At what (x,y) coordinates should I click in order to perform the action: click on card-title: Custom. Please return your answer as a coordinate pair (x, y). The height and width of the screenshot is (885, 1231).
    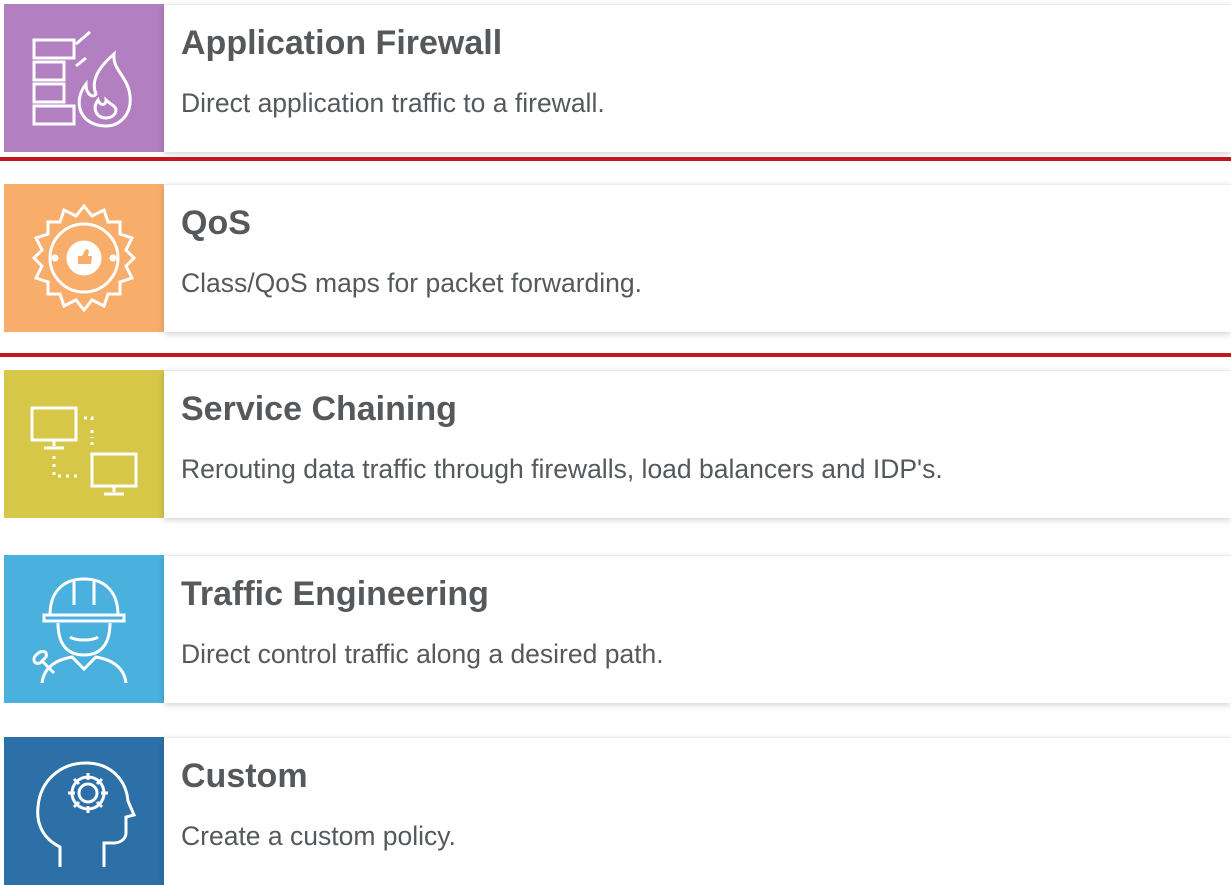
    Looking at the image, I should click on (244, 776).